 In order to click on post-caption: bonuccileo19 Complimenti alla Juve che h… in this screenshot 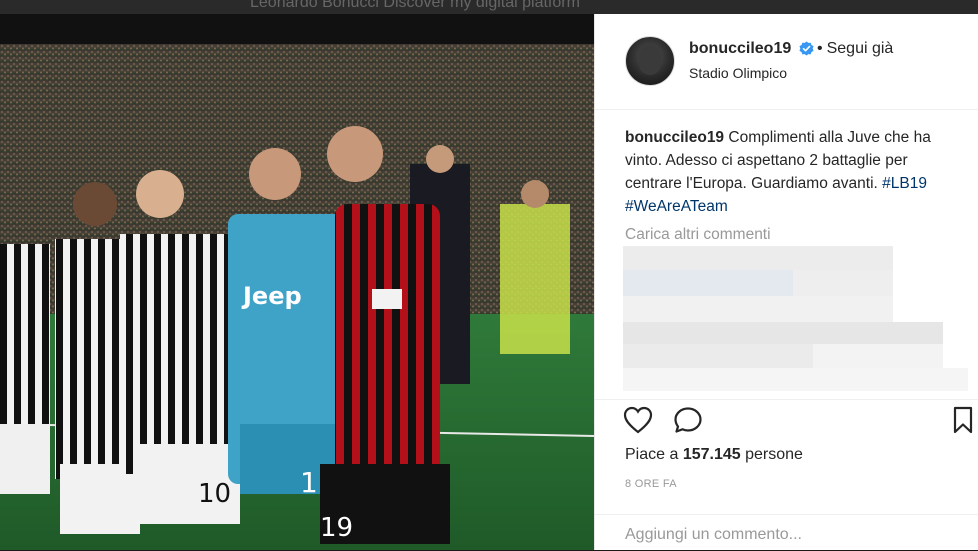, I will do `click(790, 172)`.